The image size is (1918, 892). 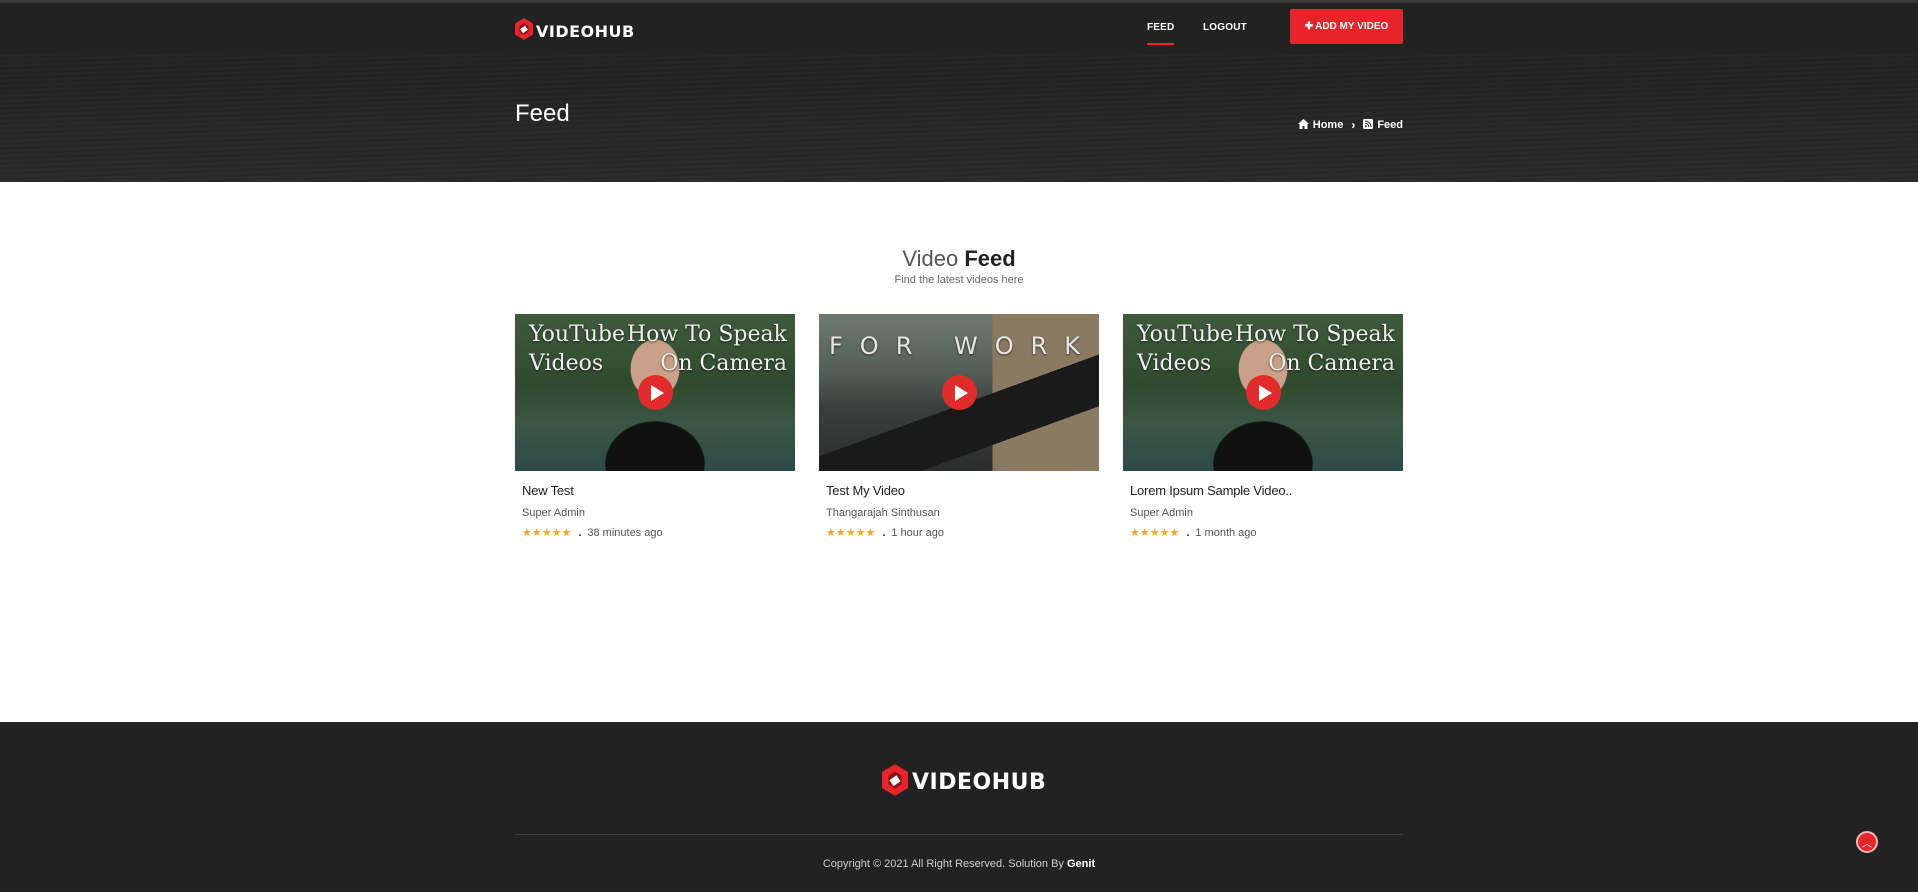 I want to click on video-meta: ★★★★★ . 38 minutes ago, so click(x=592, y=533).